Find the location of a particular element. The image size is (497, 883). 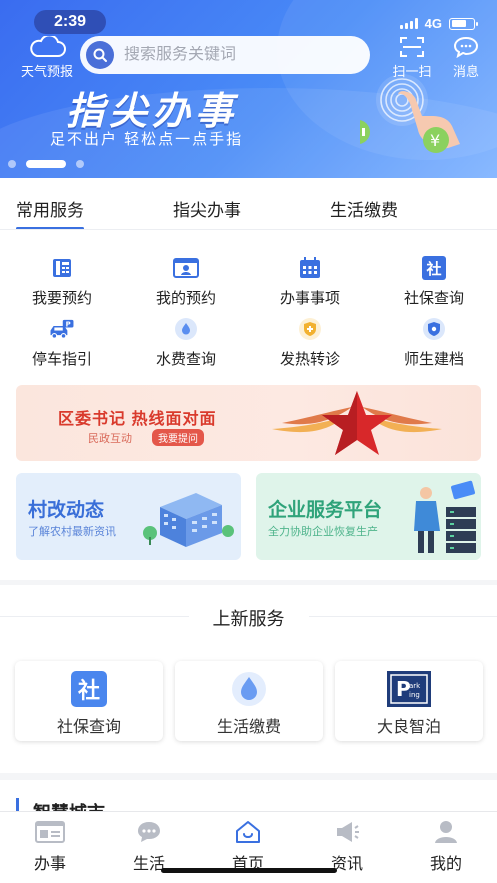

new-service-daliang-parking: Park ing 大良智泊 is located at coordinates (409, 701).